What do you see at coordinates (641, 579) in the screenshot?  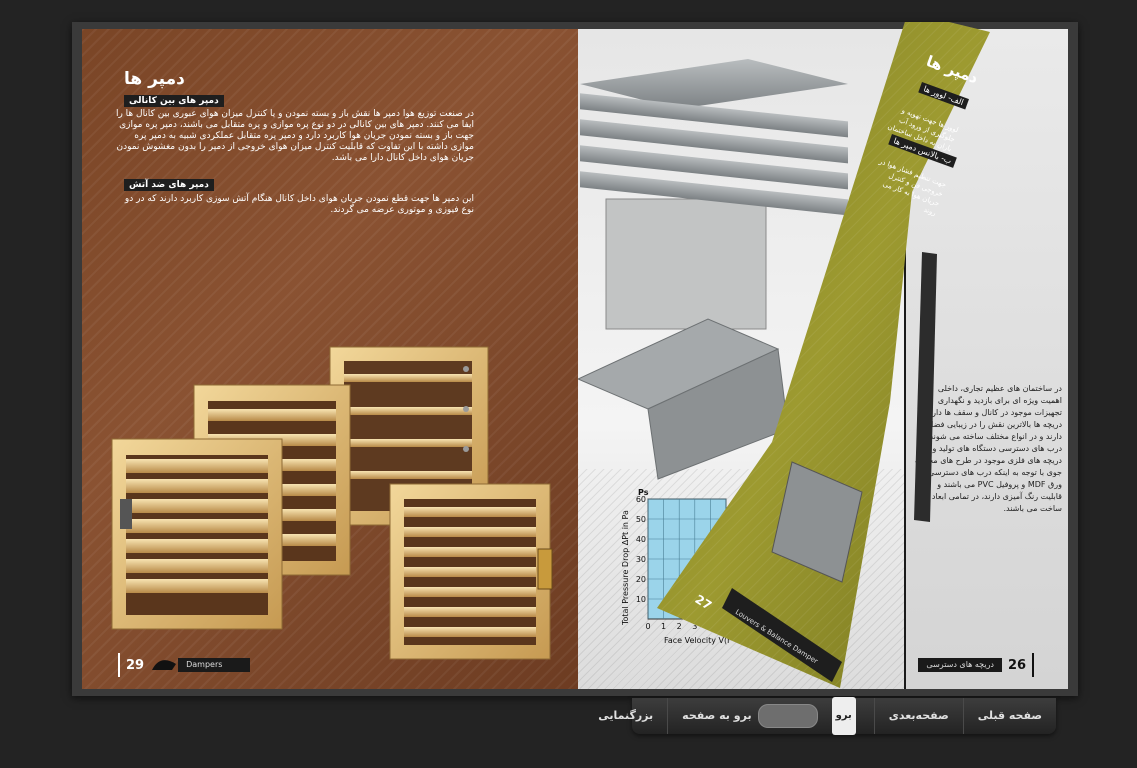 I see `chart-y-tick-label: 20` at bounding box center [641, 579].